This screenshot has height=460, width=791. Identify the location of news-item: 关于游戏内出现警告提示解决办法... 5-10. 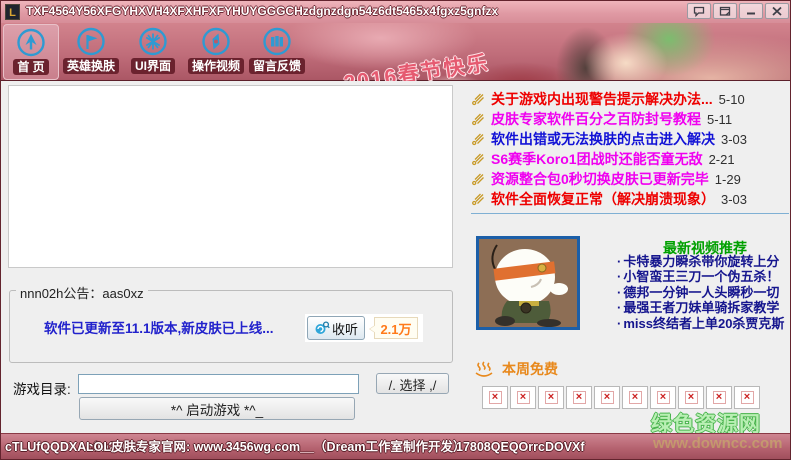
(630, 99).